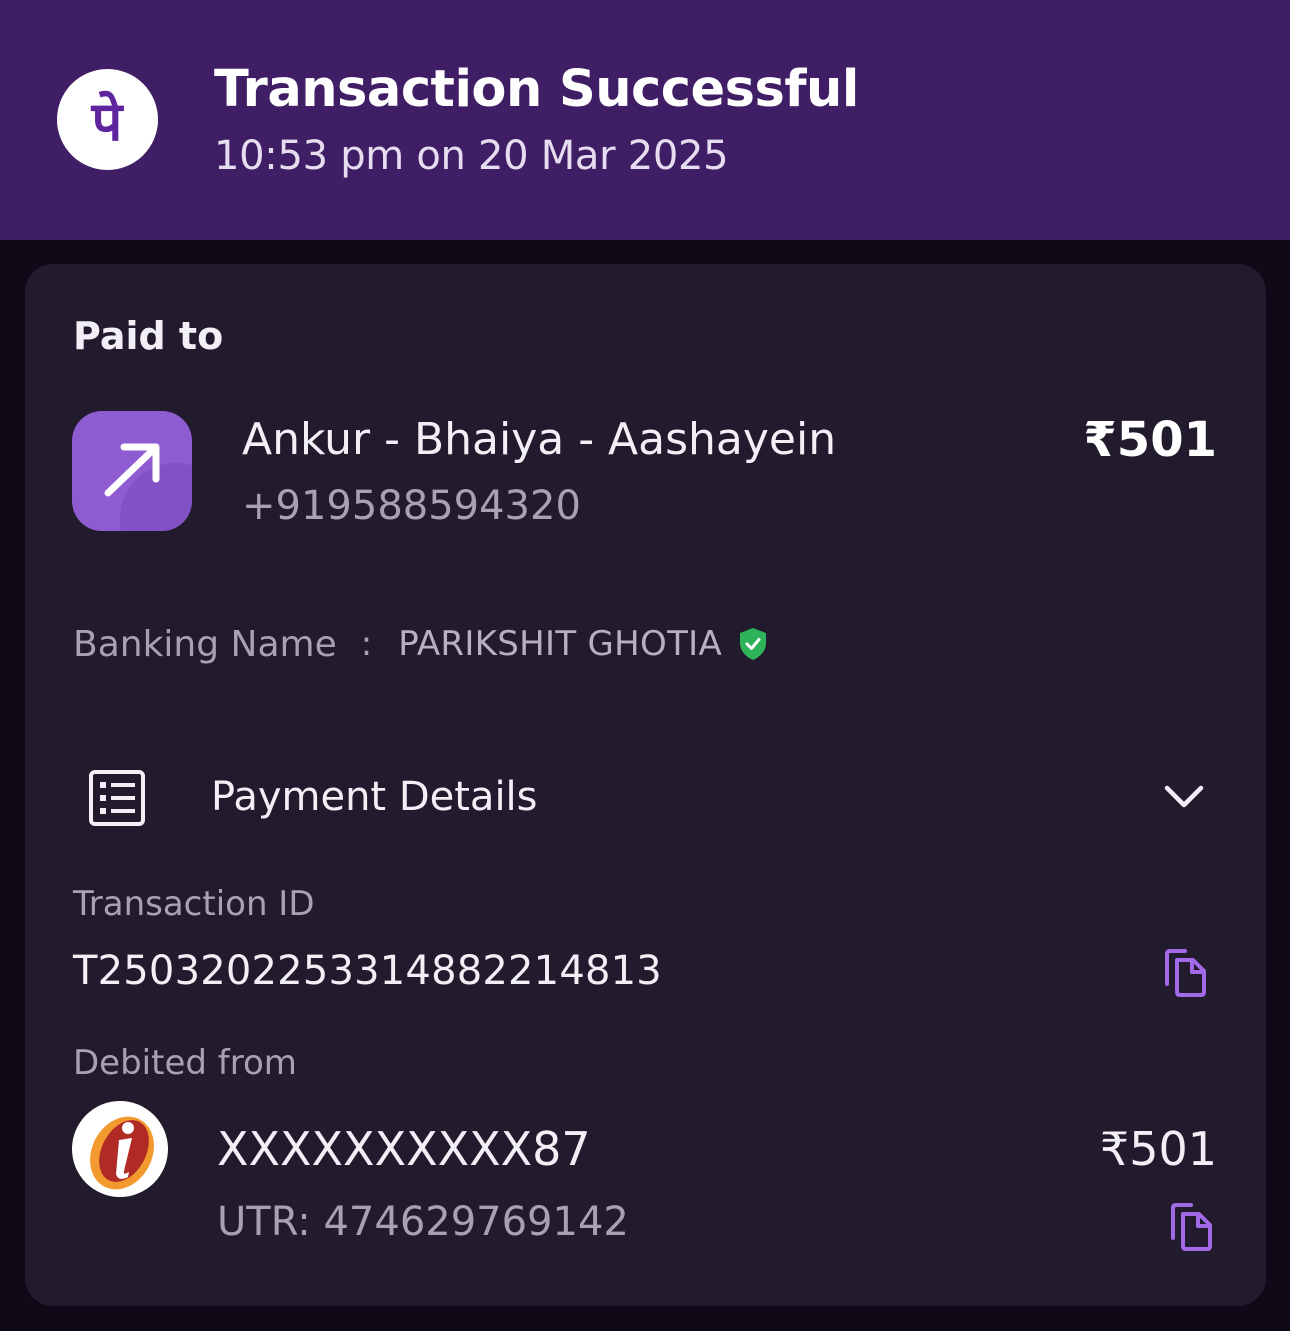 The height and width of the screenshot is (1331, 1290). I want to click on chevron-down-icon, so click(1184, 797).